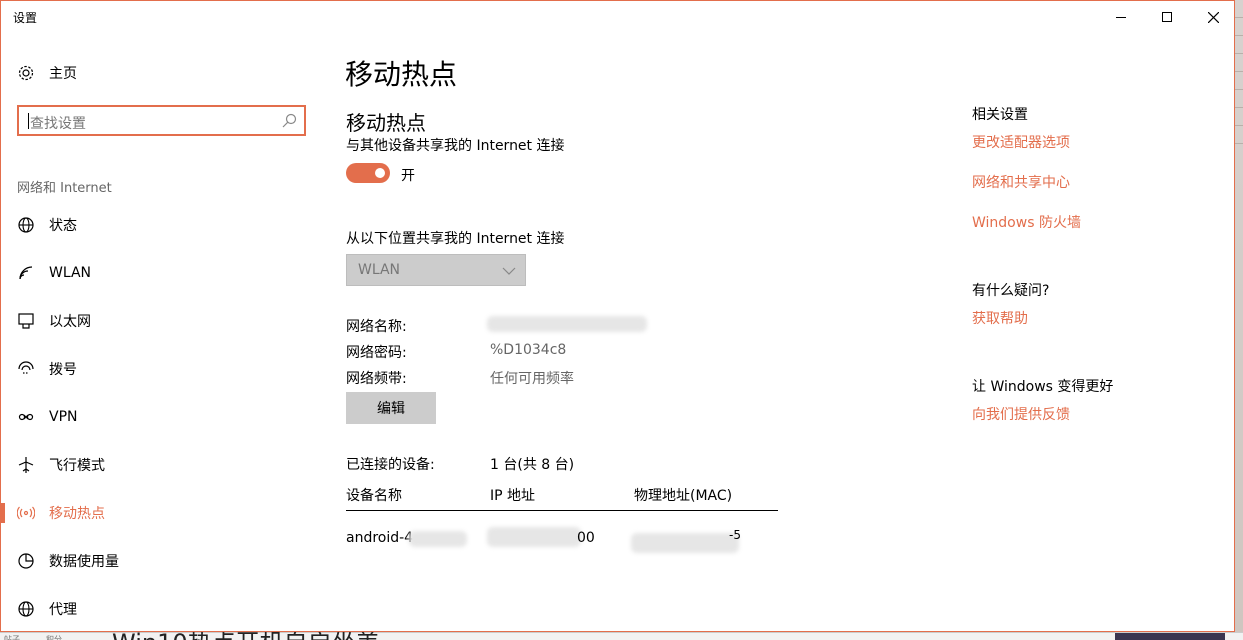  I want to click on toggle-state-label: 开, so click(408, 176).